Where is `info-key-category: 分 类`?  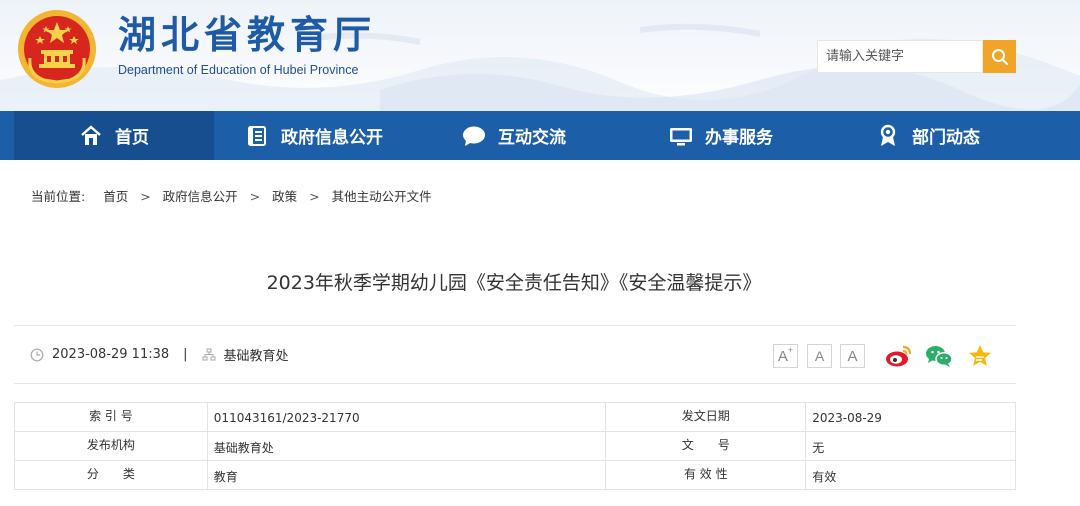 info-key-category: 分 类 is located at coordinates (111, 475).